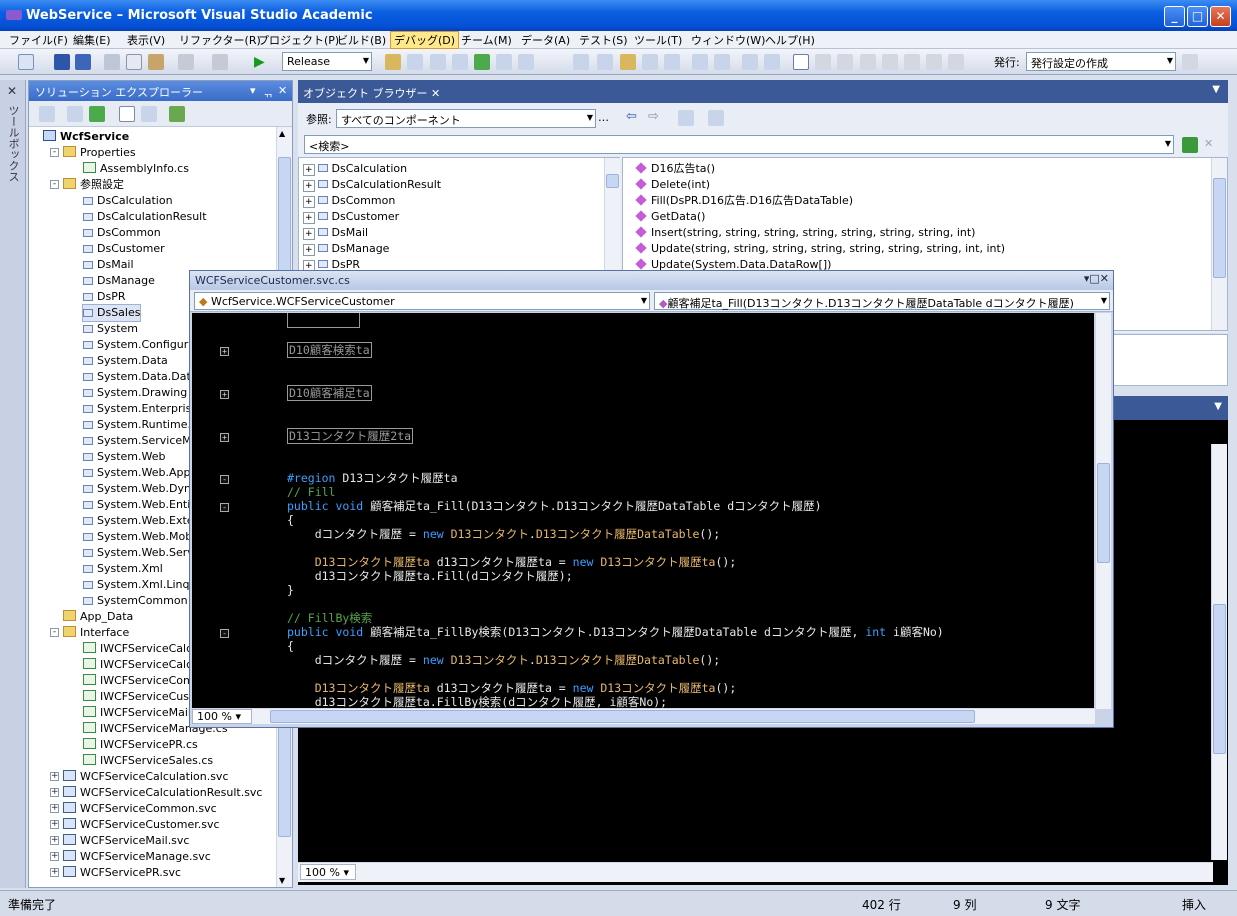 This screenshot has height=916, width=1237. What do you see at coordinates (1219, 652) in the screenshot?
I see `lower-vscroll` at bounding box center [1219, 652].